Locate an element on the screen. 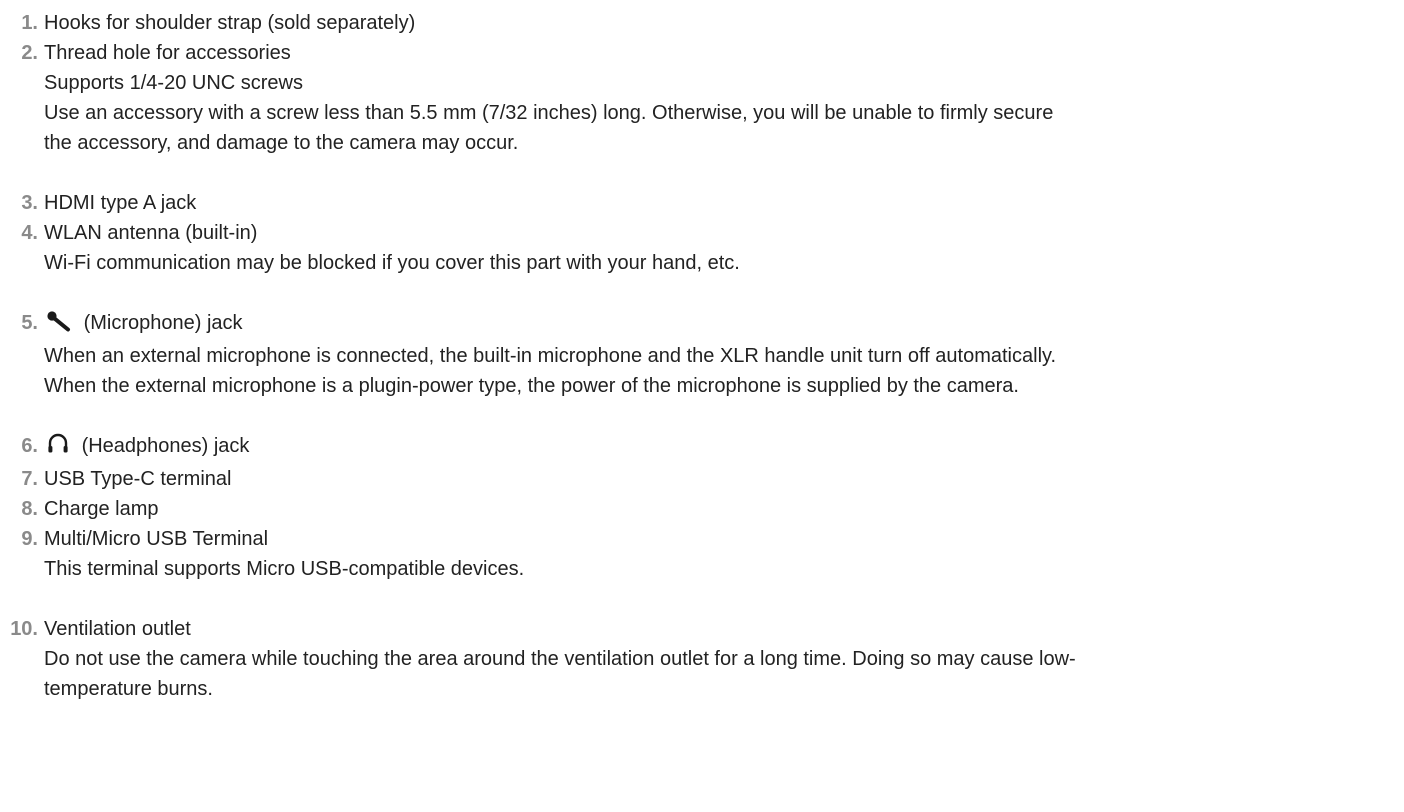 The image size is (1404, 812). item-number: 4. is located at coordinates (29, 233).